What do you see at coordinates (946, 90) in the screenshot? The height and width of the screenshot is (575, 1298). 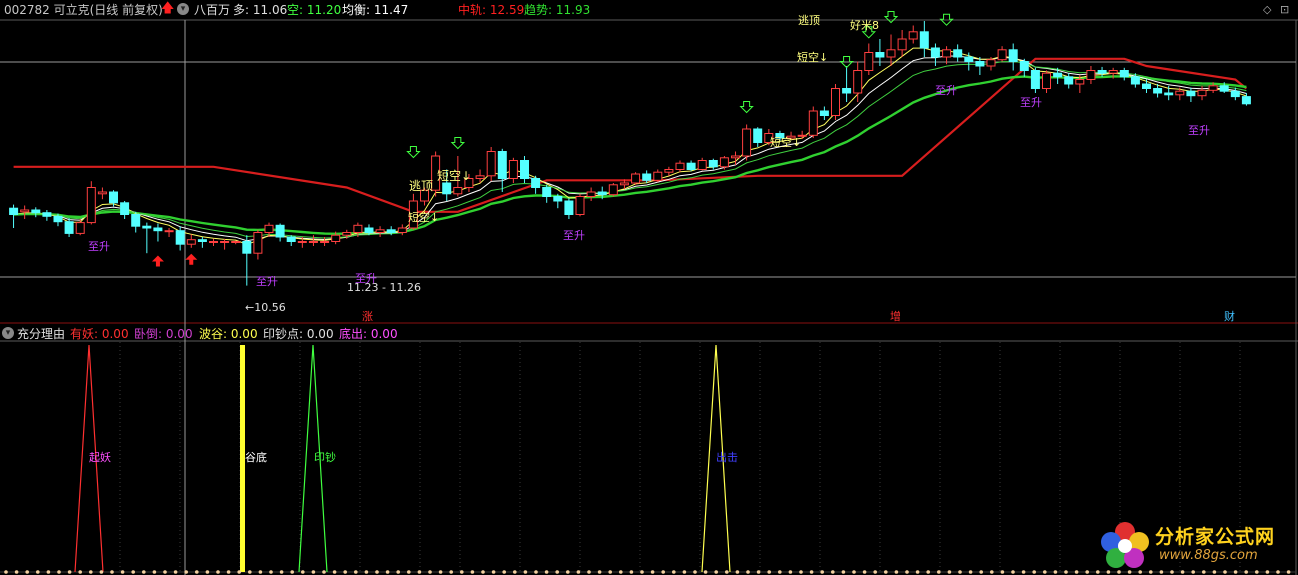 I see `zhisheng-label-5: 至升` at bounding box center [946, 90].